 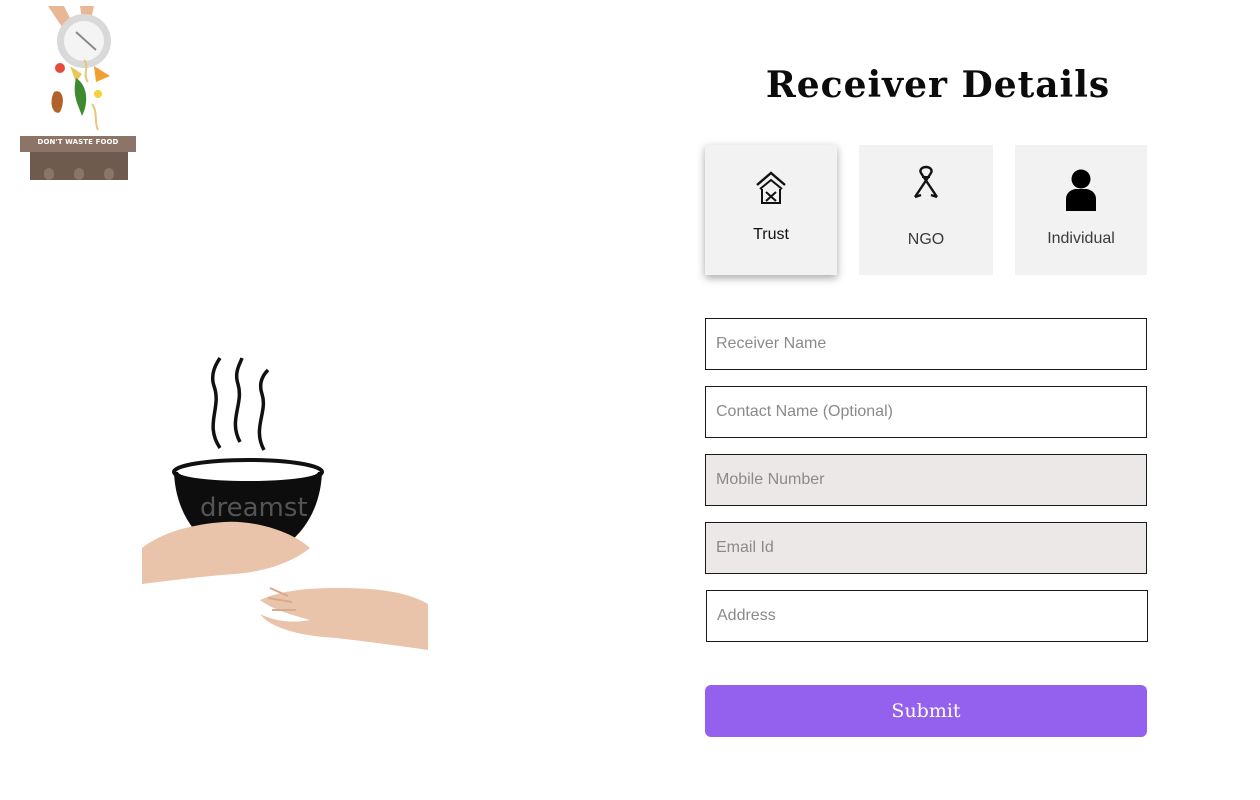 I want to click on mobile-number-input, so click(x=926, y=480).